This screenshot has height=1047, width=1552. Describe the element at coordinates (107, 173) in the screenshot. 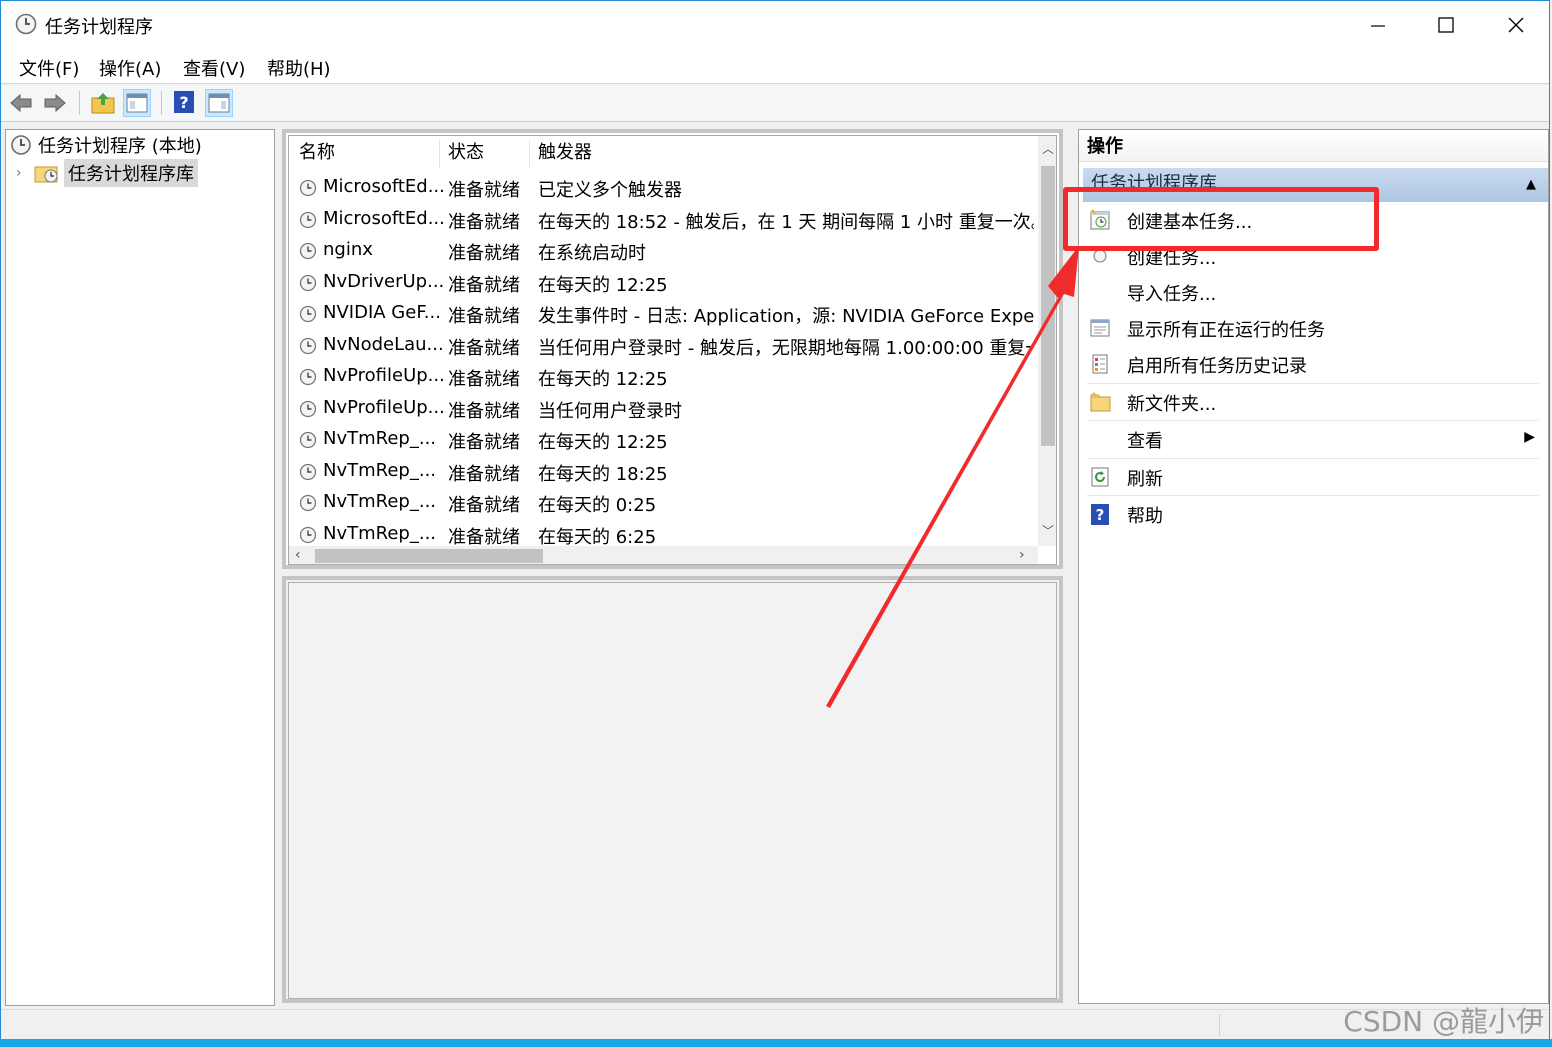

I see `tree-item-library: › 任务计划程序库` at that location.